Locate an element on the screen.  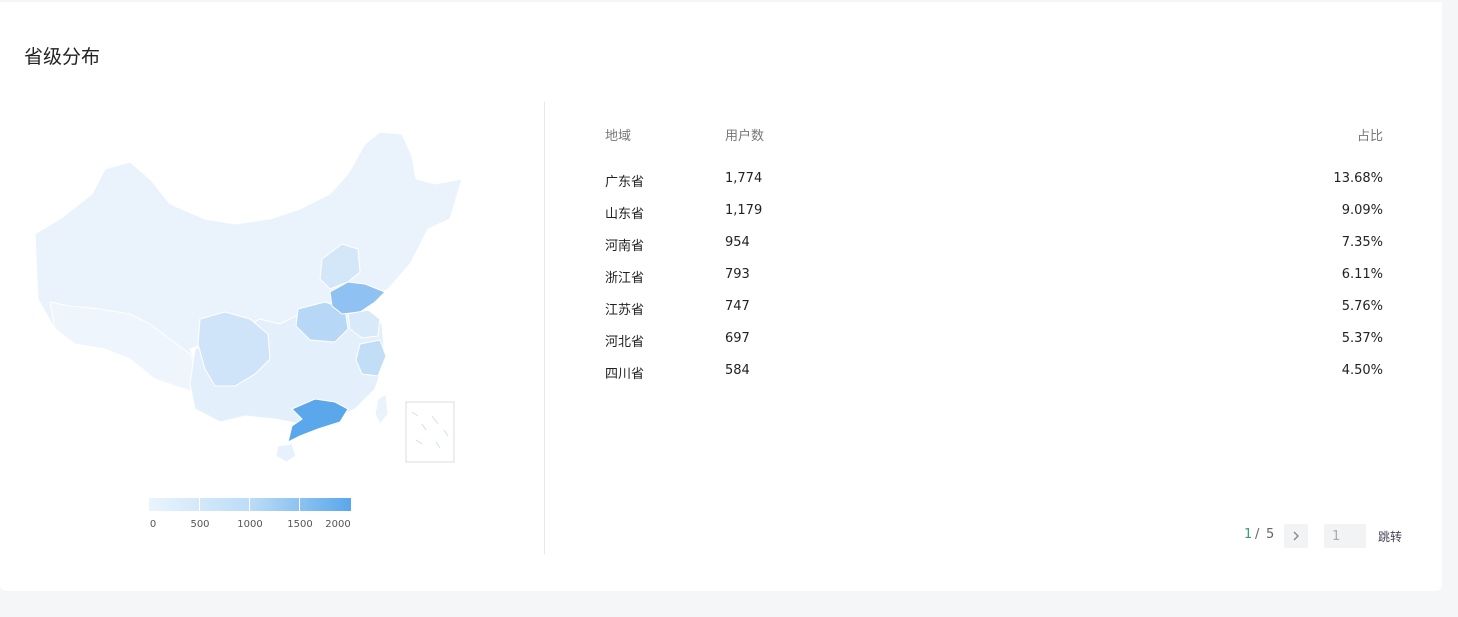
cell-users: 697 is located at coordinates (737, 338).